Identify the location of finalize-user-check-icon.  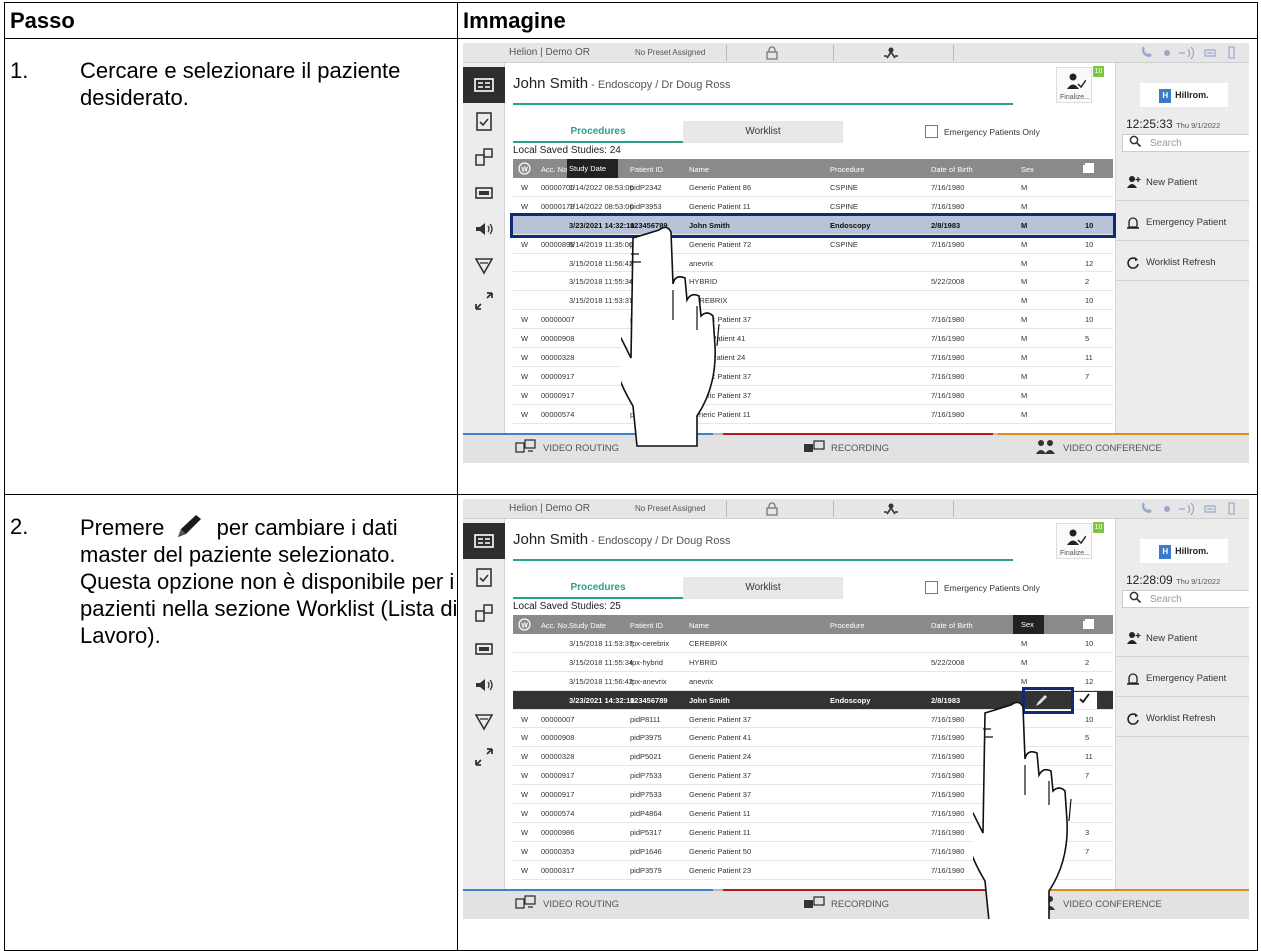
(1076, 539).